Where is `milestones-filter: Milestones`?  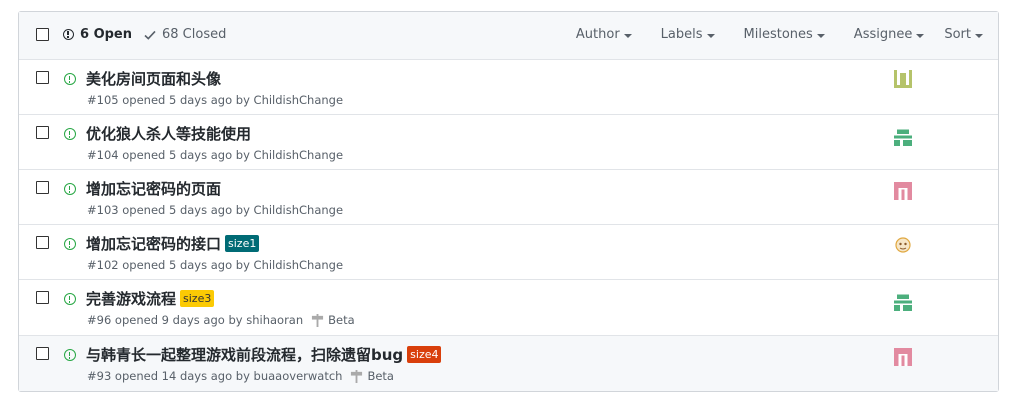
milestones-filter: Milestones is located at coordinates (784, 34).